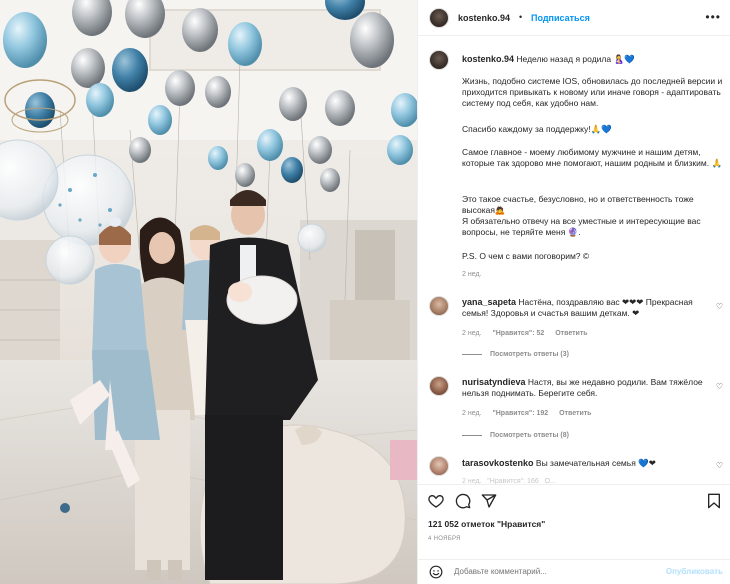  I want to click on more-options-icon: •••, so click(713, 17).